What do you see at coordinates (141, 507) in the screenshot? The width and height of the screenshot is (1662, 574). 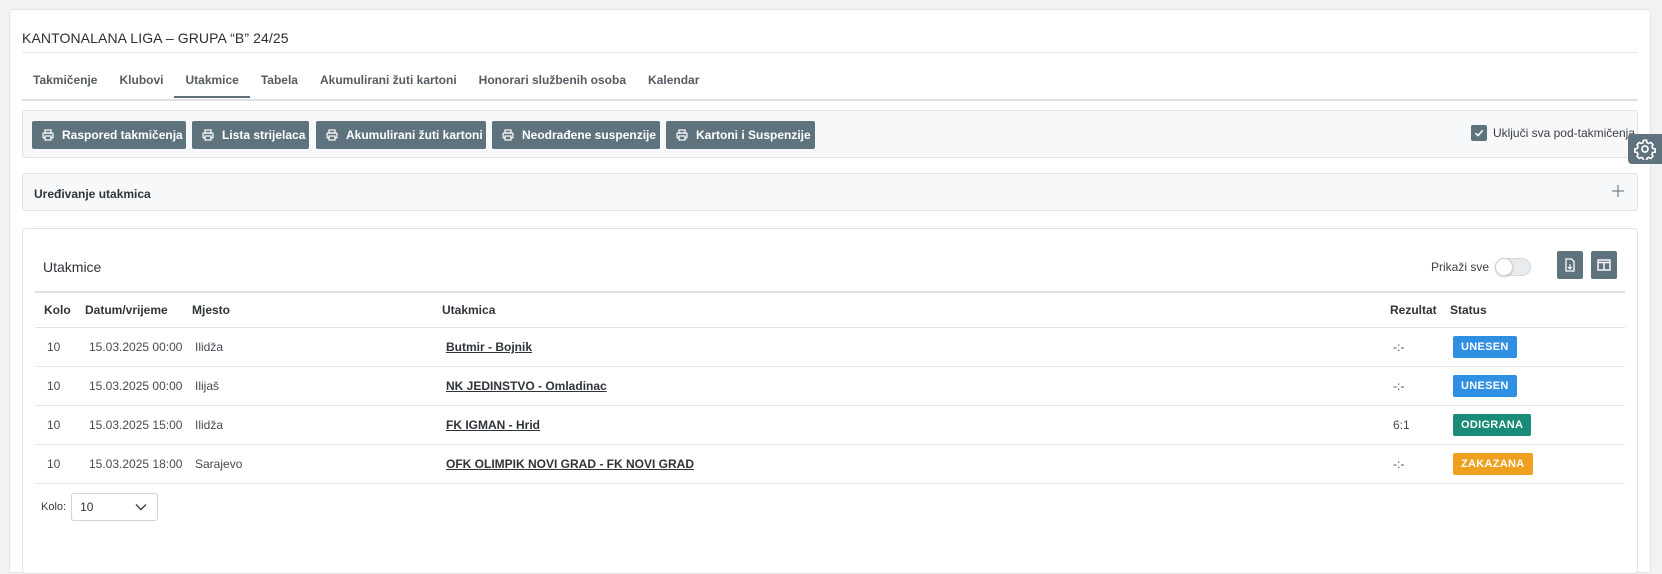 I see `chevron-down-icon` at bounding box center [141, 507].